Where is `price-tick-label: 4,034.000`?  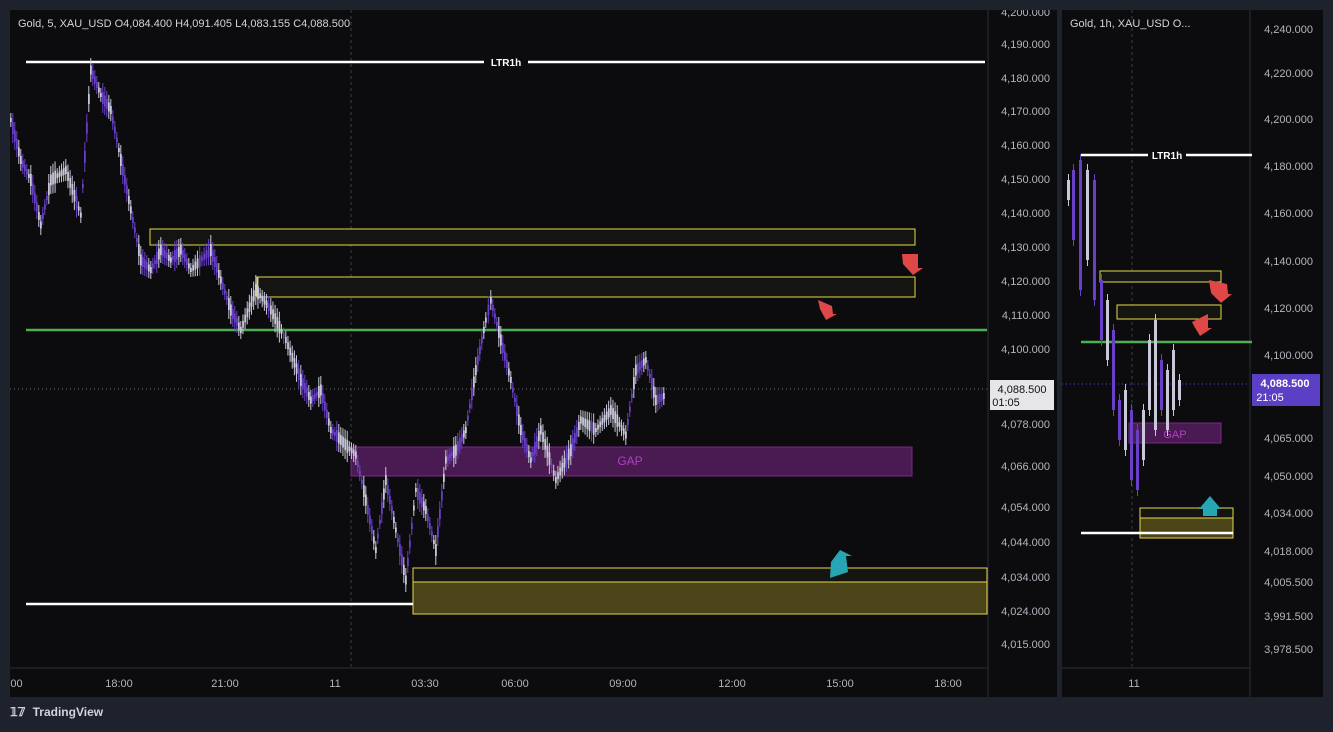 price-tick-label: 4,034.000 is located at coordinates (1288, 514).